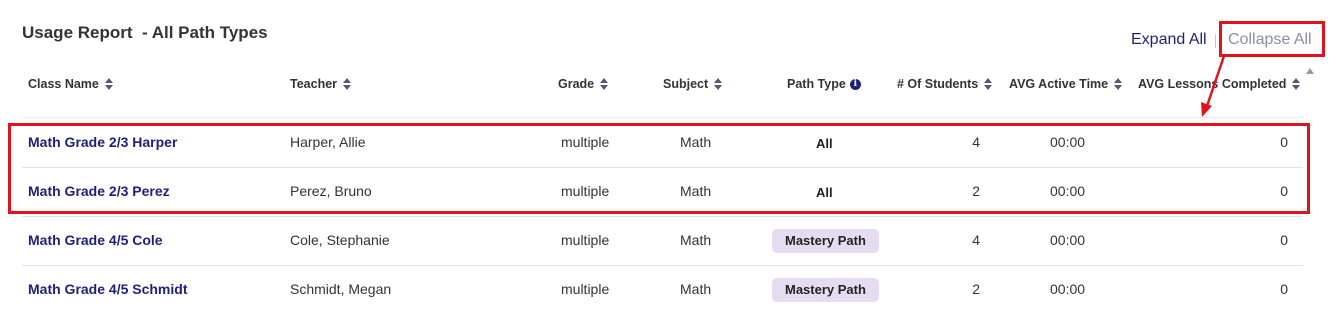 Image resolution: width=1337 pixels, height=314 pixels. Describe the element at coordinates (1310, 71) in the screenshot. I see `scroll-up-arrow-icon` at that location.